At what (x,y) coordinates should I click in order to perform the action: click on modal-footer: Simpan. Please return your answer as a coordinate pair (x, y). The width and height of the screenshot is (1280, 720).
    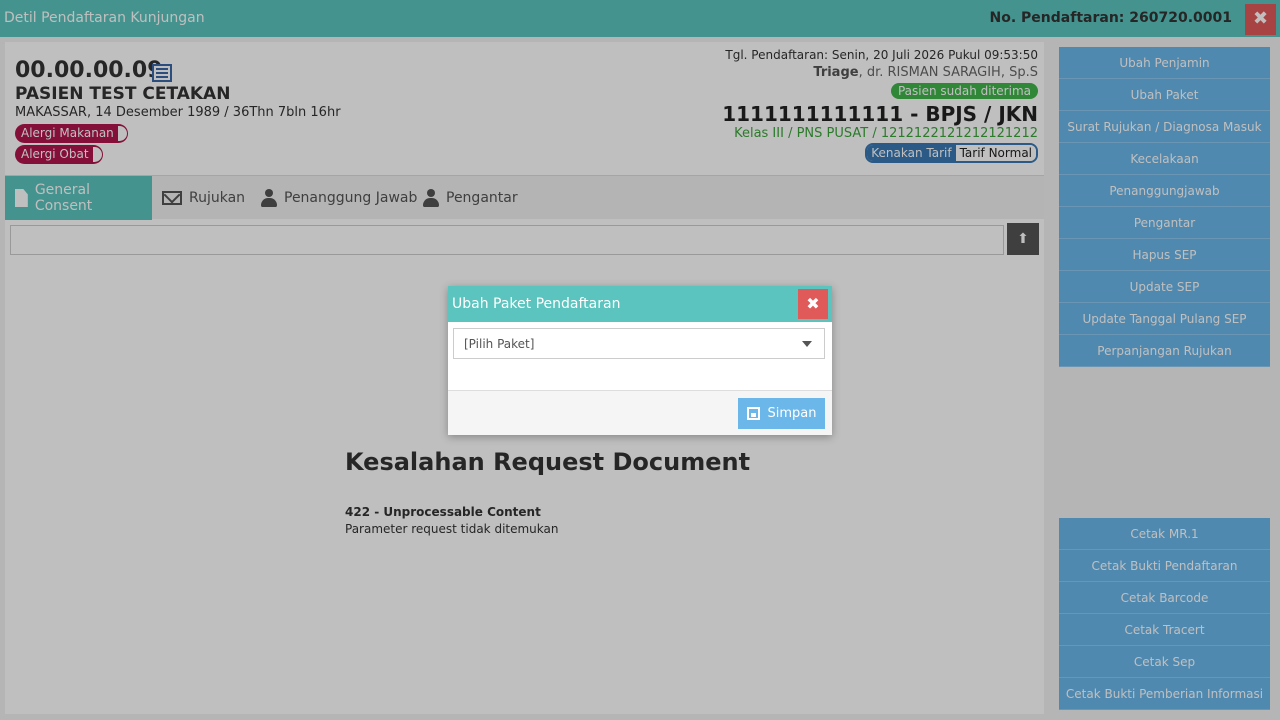
    Looking at the image, I should click on (640, 412).